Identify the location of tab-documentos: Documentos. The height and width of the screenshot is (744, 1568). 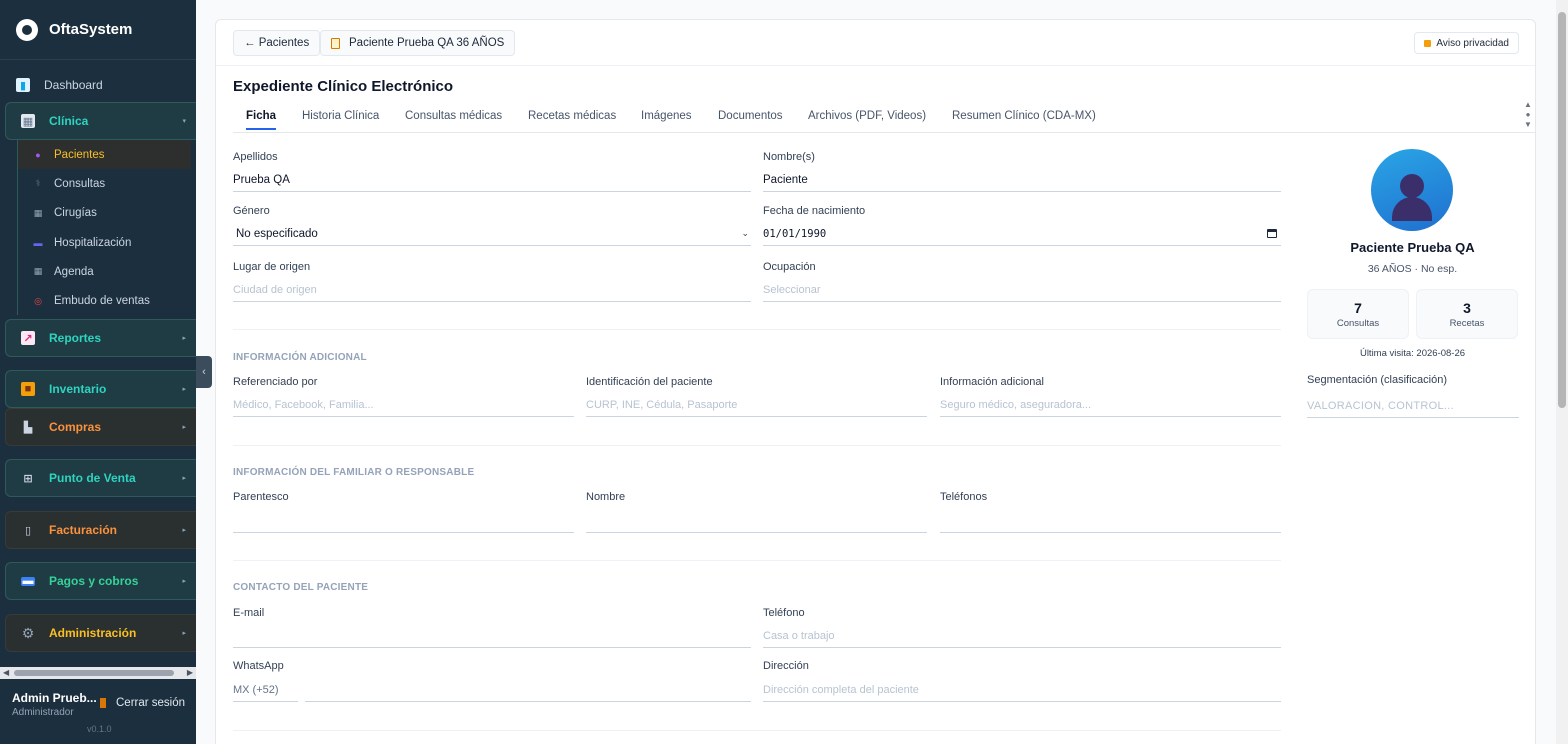
(750, 119).